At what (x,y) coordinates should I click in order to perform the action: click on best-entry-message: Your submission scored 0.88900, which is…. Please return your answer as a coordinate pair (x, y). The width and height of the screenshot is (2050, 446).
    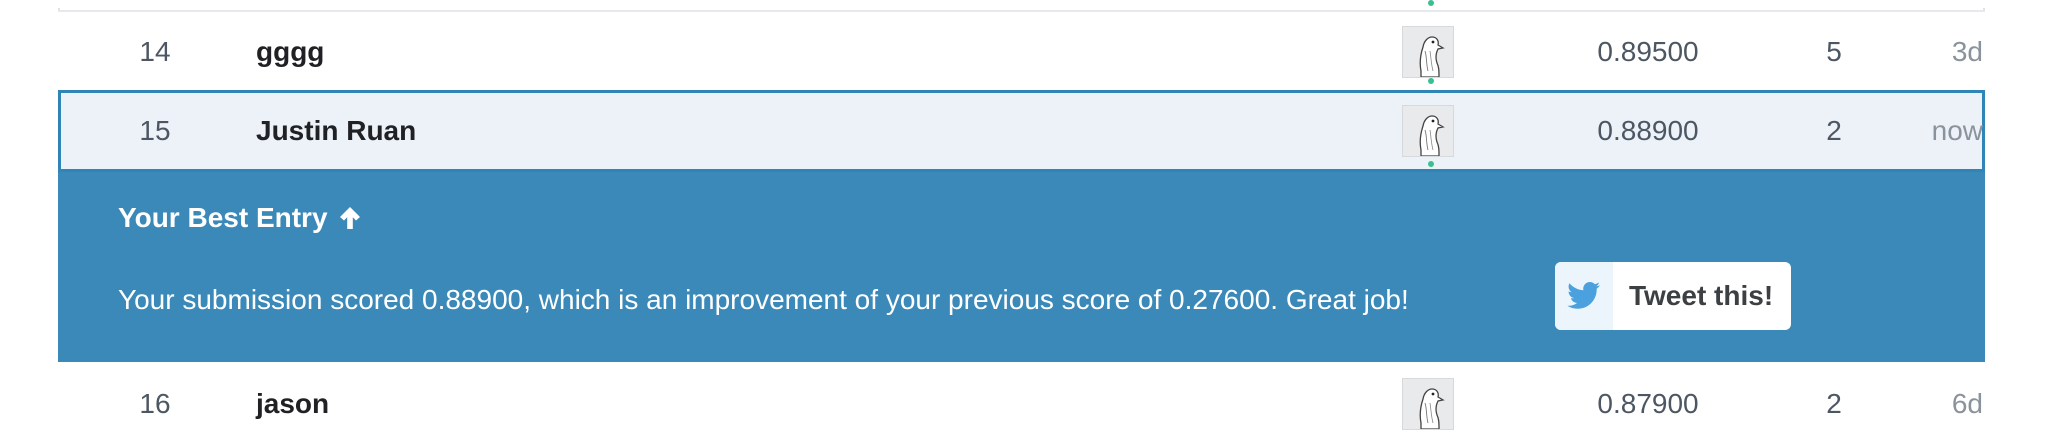
    Looking at the image, I should click on (763, 299).